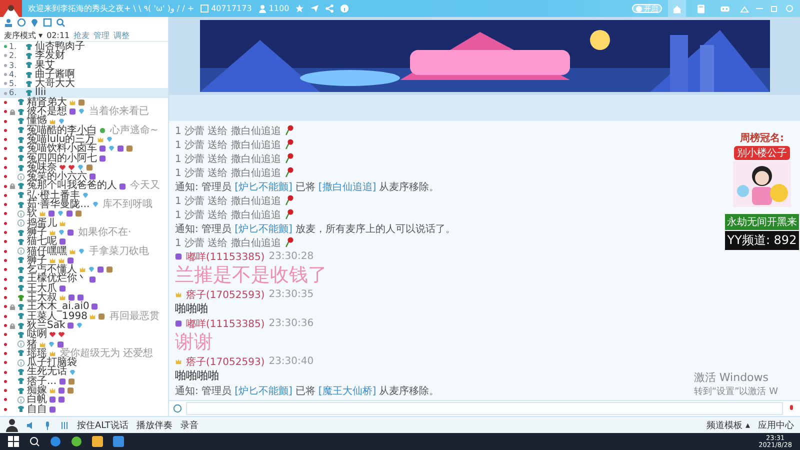  What do you see at coordinates (84, 409) in the screenshot?
I see `member-item: 自自` at bounding box center [84, 409].